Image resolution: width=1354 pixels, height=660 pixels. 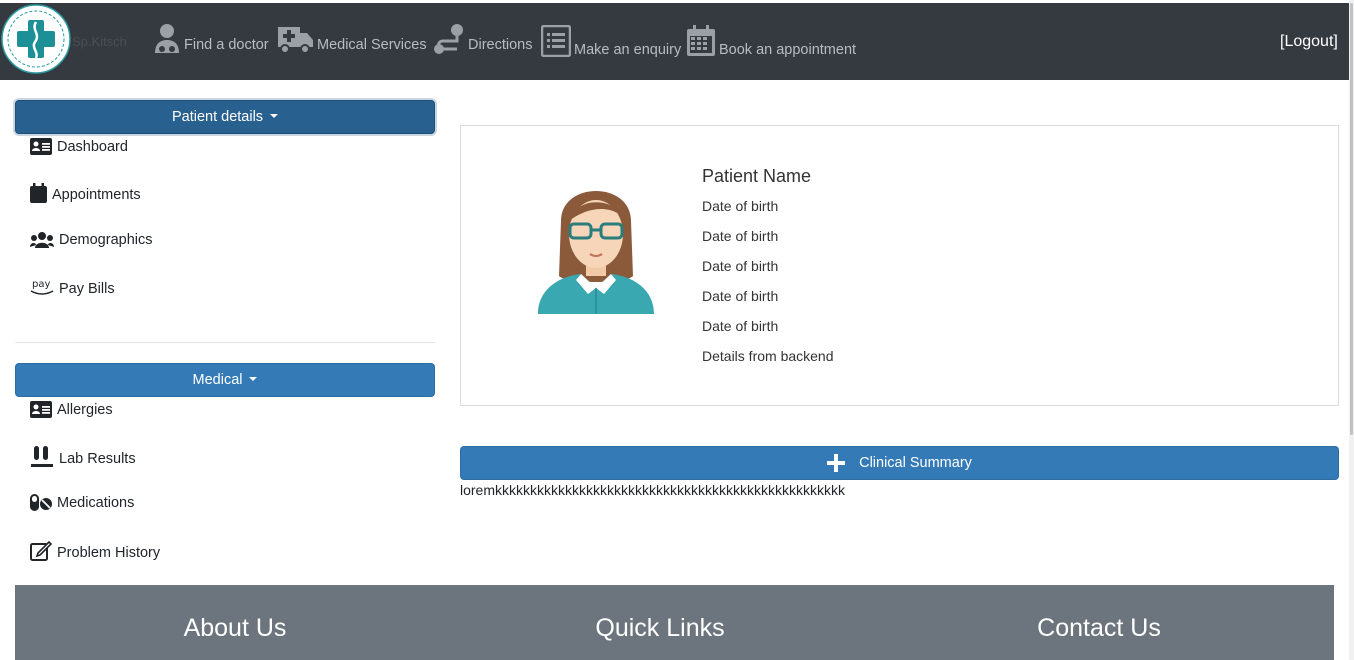 I want to click on nav-find-doctor: Find a doctor, so click(x=211, y=39).